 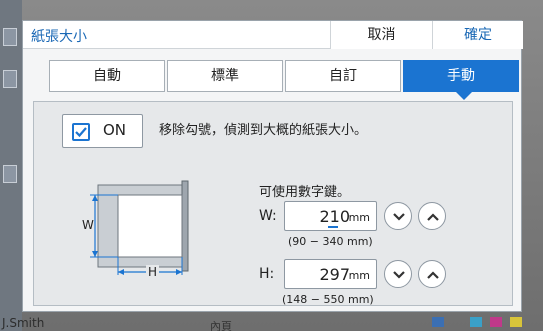 I want to click on dialog-title: 紙張大小, so click(x=59, y=37).